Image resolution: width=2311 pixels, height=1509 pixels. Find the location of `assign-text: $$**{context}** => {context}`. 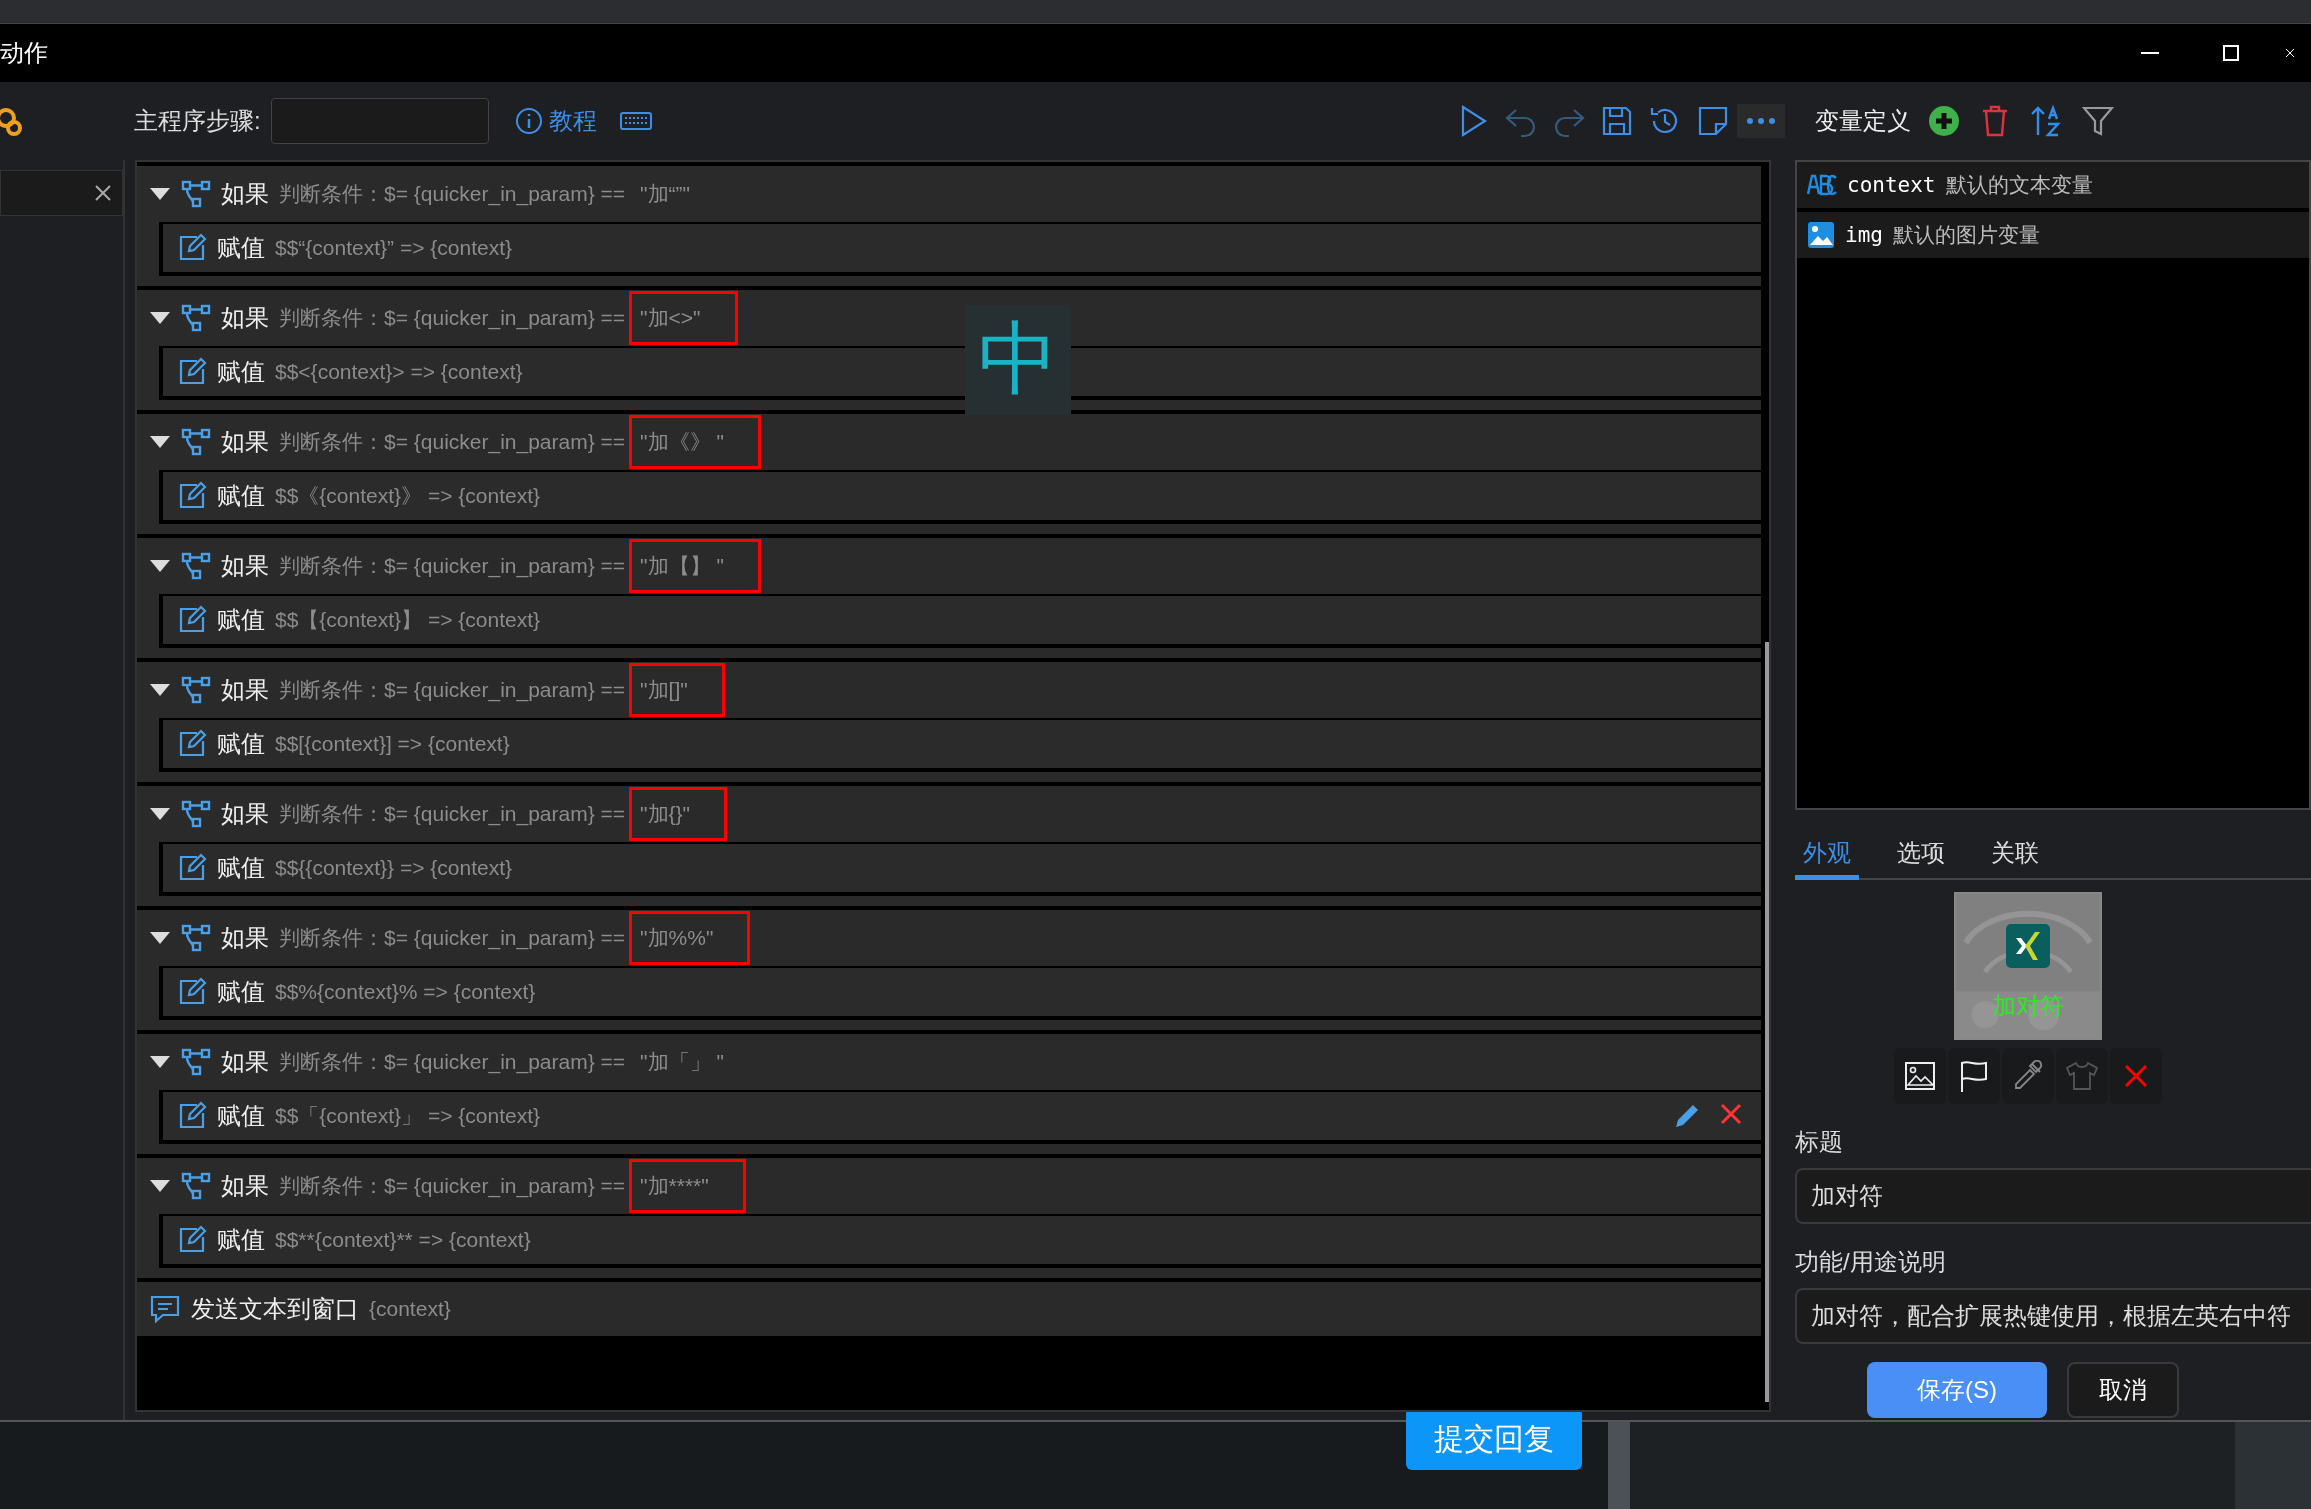

assign-text: $$**{context}** => {context} is located at coordinates (403, 1240).